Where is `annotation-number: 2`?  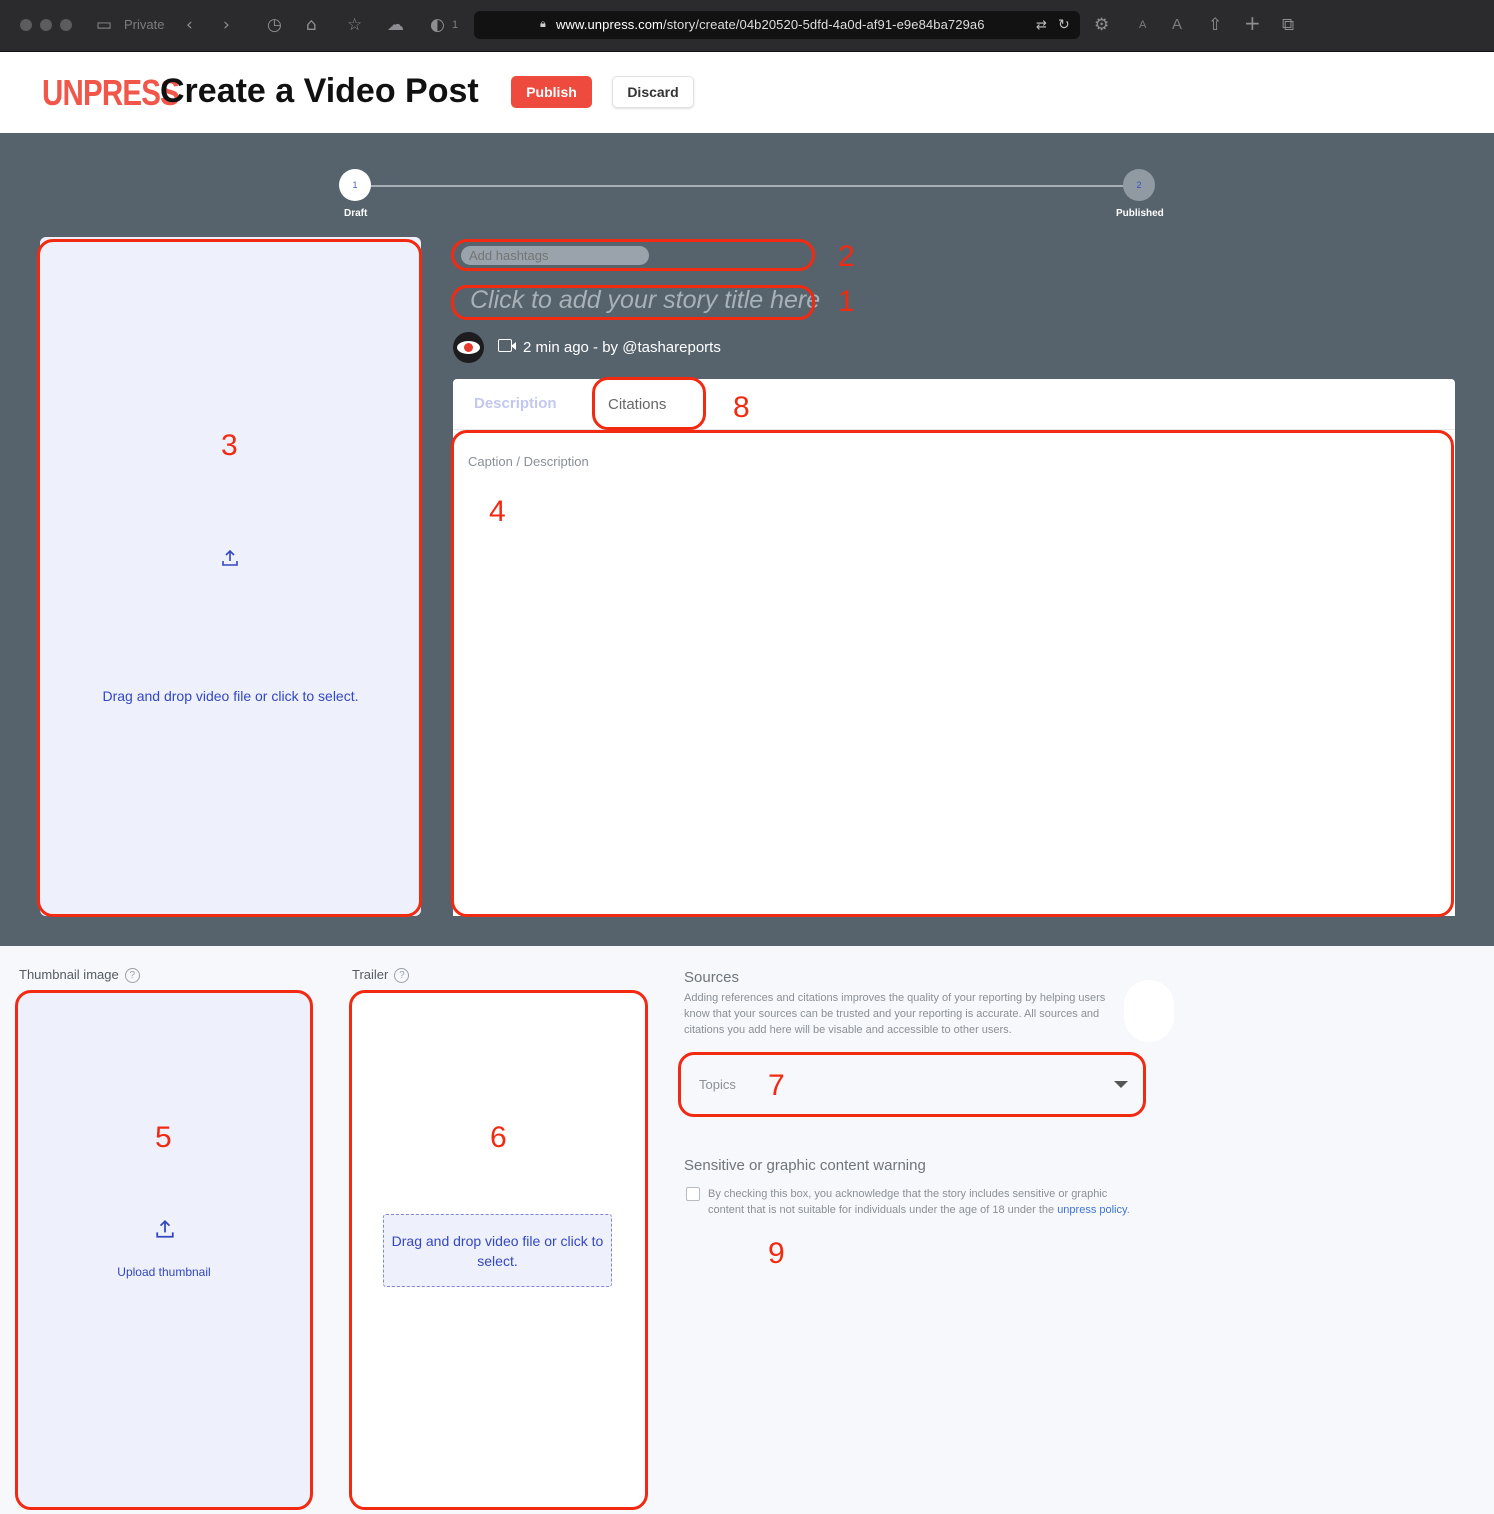 annotation-number: 2 is located at coordinates (846, 256).